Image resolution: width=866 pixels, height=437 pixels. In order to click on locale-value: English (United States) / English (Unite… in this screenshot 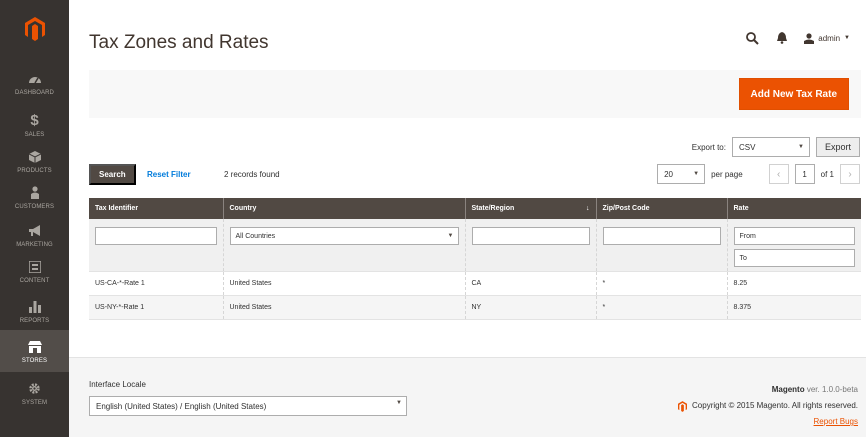, I will do `click(181, 406)`.